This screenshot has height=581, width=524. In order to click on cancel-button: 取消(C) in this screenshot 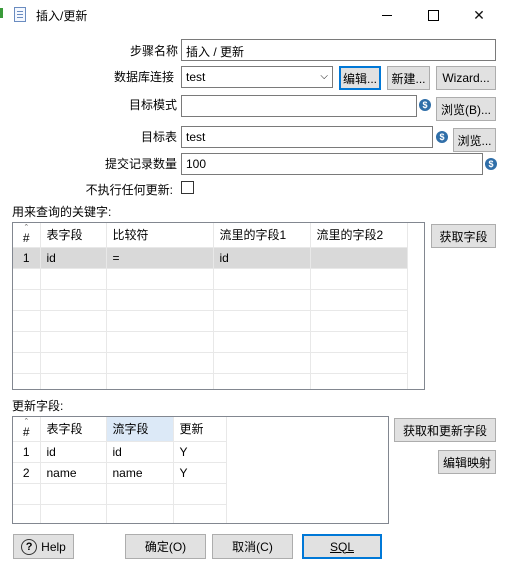, I will do `click(252, 546)`.